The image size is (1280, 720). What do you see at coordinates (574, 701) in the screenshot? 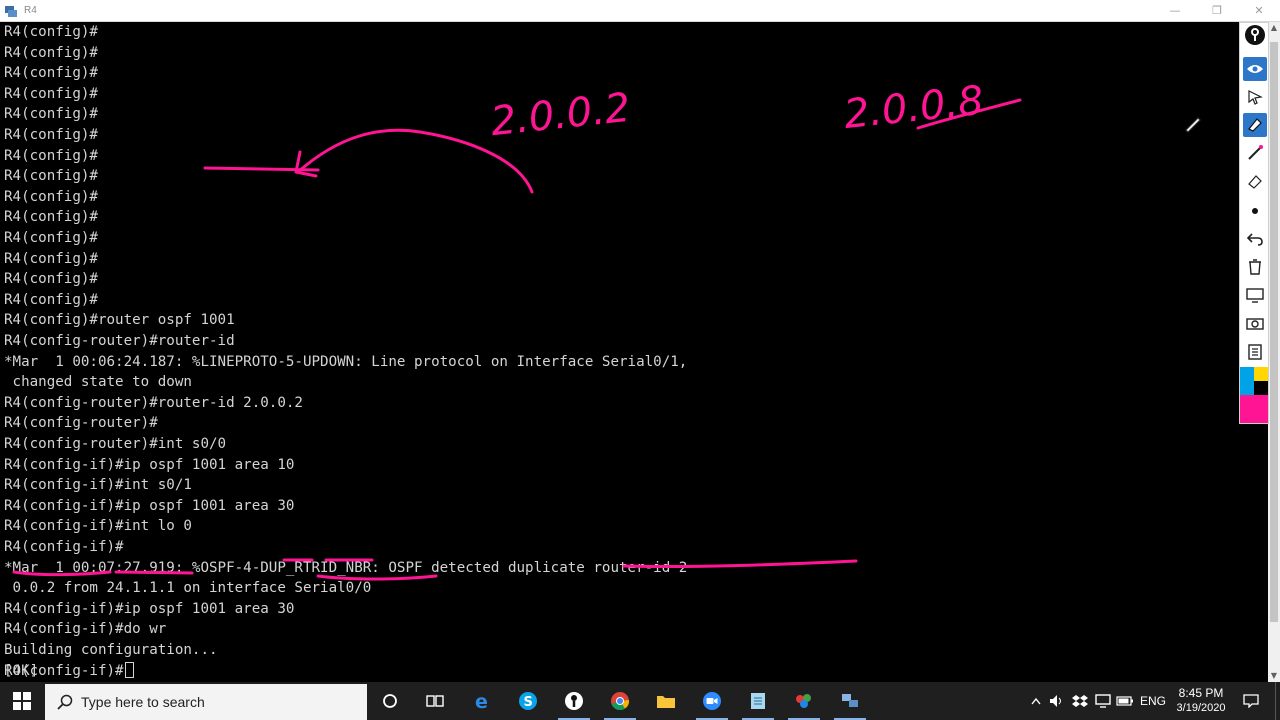
I see `gns3-icon` at bounding box center [574, 701].